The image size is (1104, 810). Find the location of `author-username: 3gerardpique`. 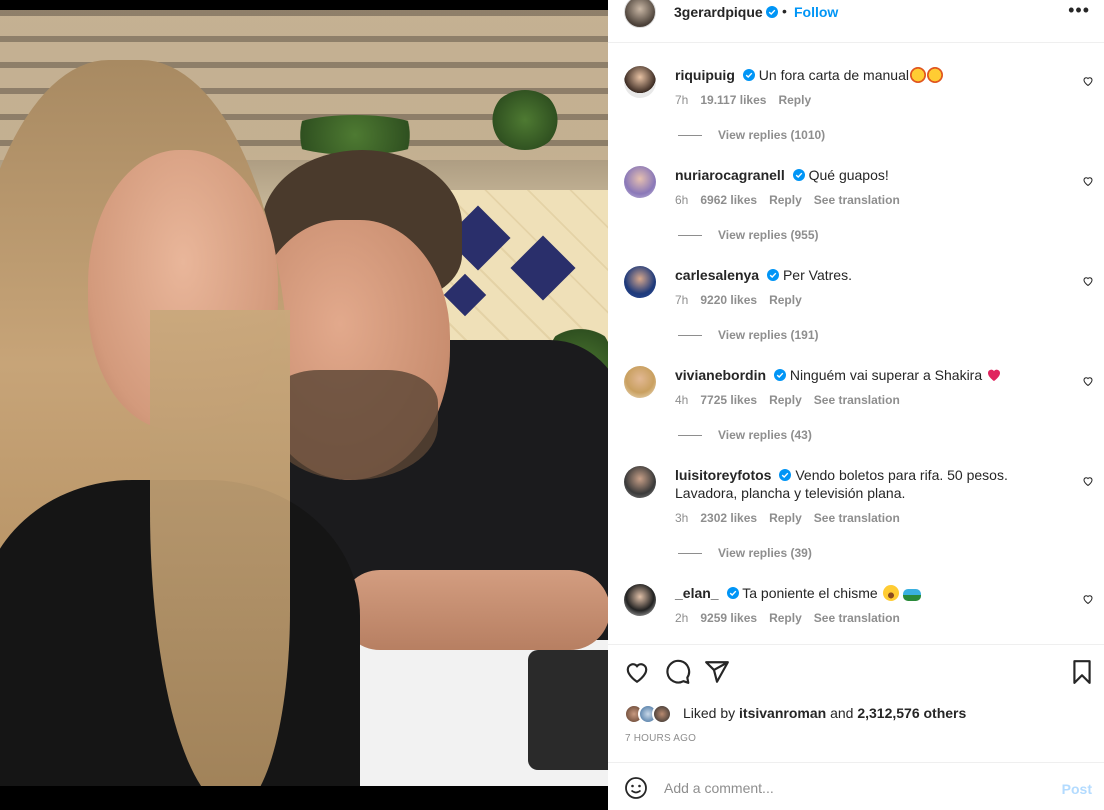

author-username: 3gerardpique is located at coordinates (718, 12).